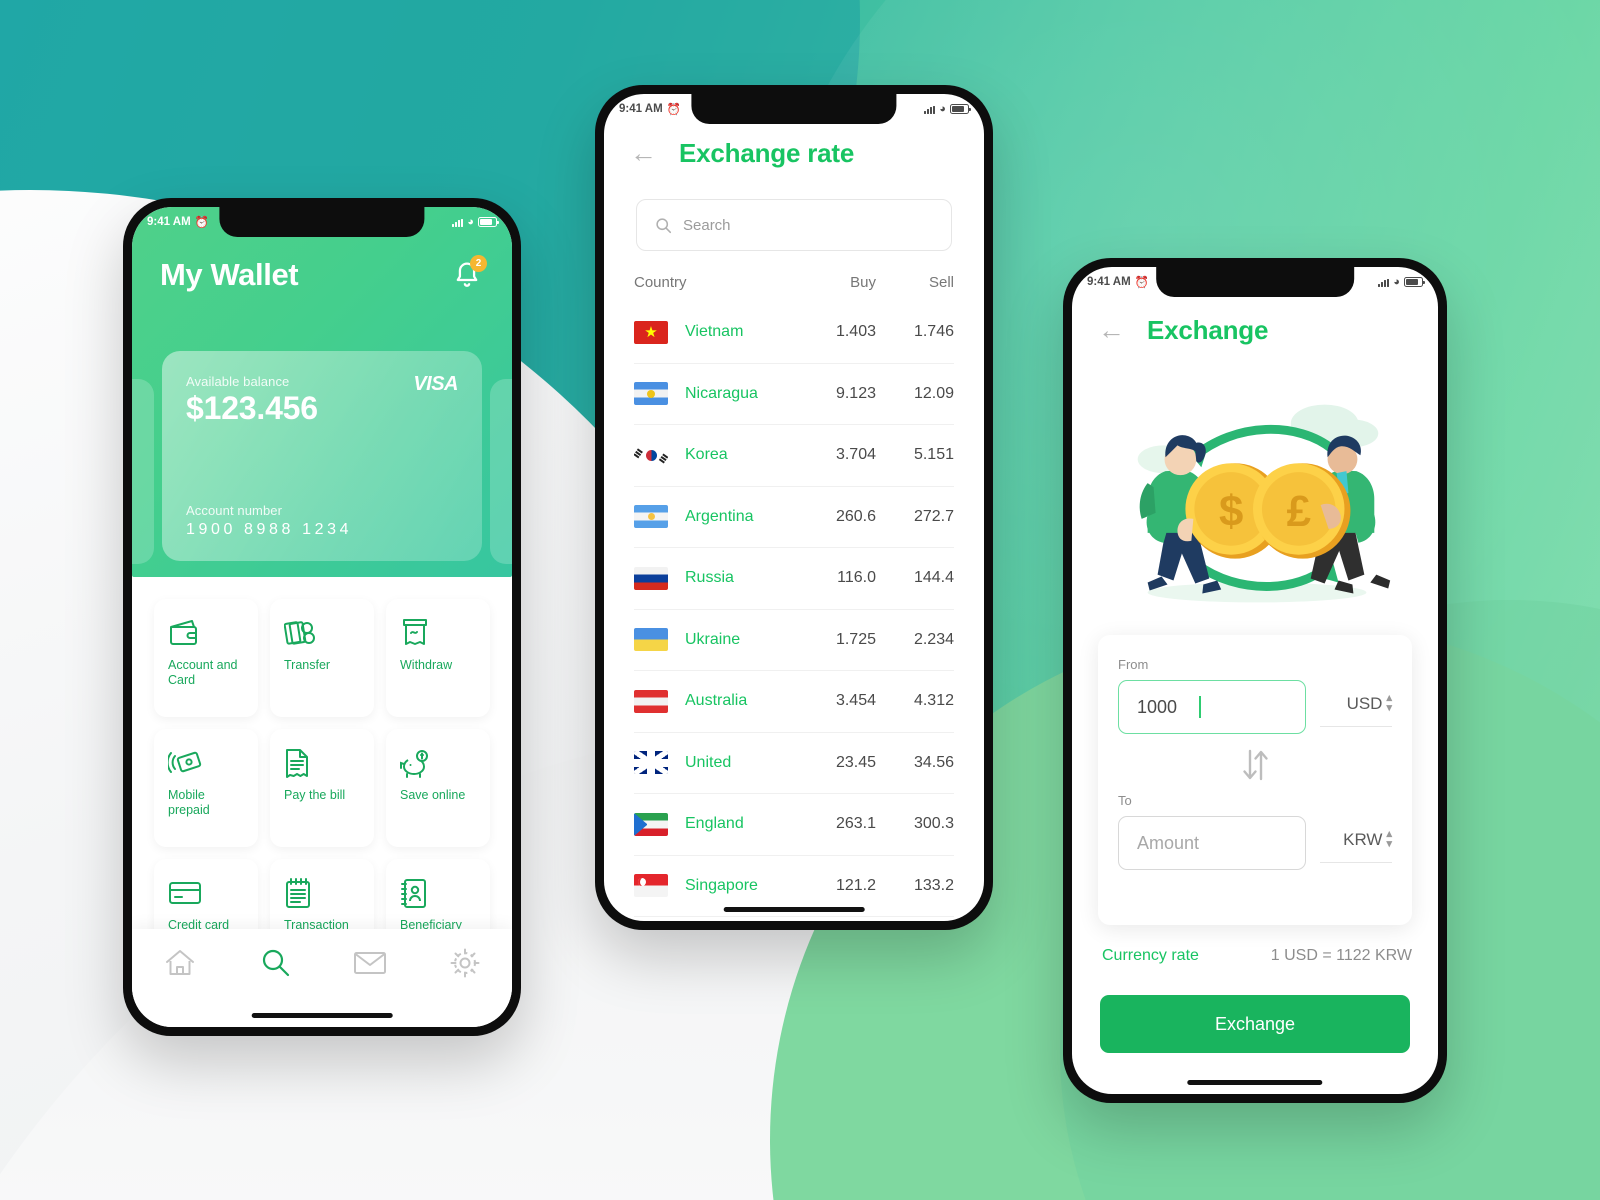  Describe the element at coordinates (1157, 706) in the screenshot. I see `from-amount-value: 1000` at that location.